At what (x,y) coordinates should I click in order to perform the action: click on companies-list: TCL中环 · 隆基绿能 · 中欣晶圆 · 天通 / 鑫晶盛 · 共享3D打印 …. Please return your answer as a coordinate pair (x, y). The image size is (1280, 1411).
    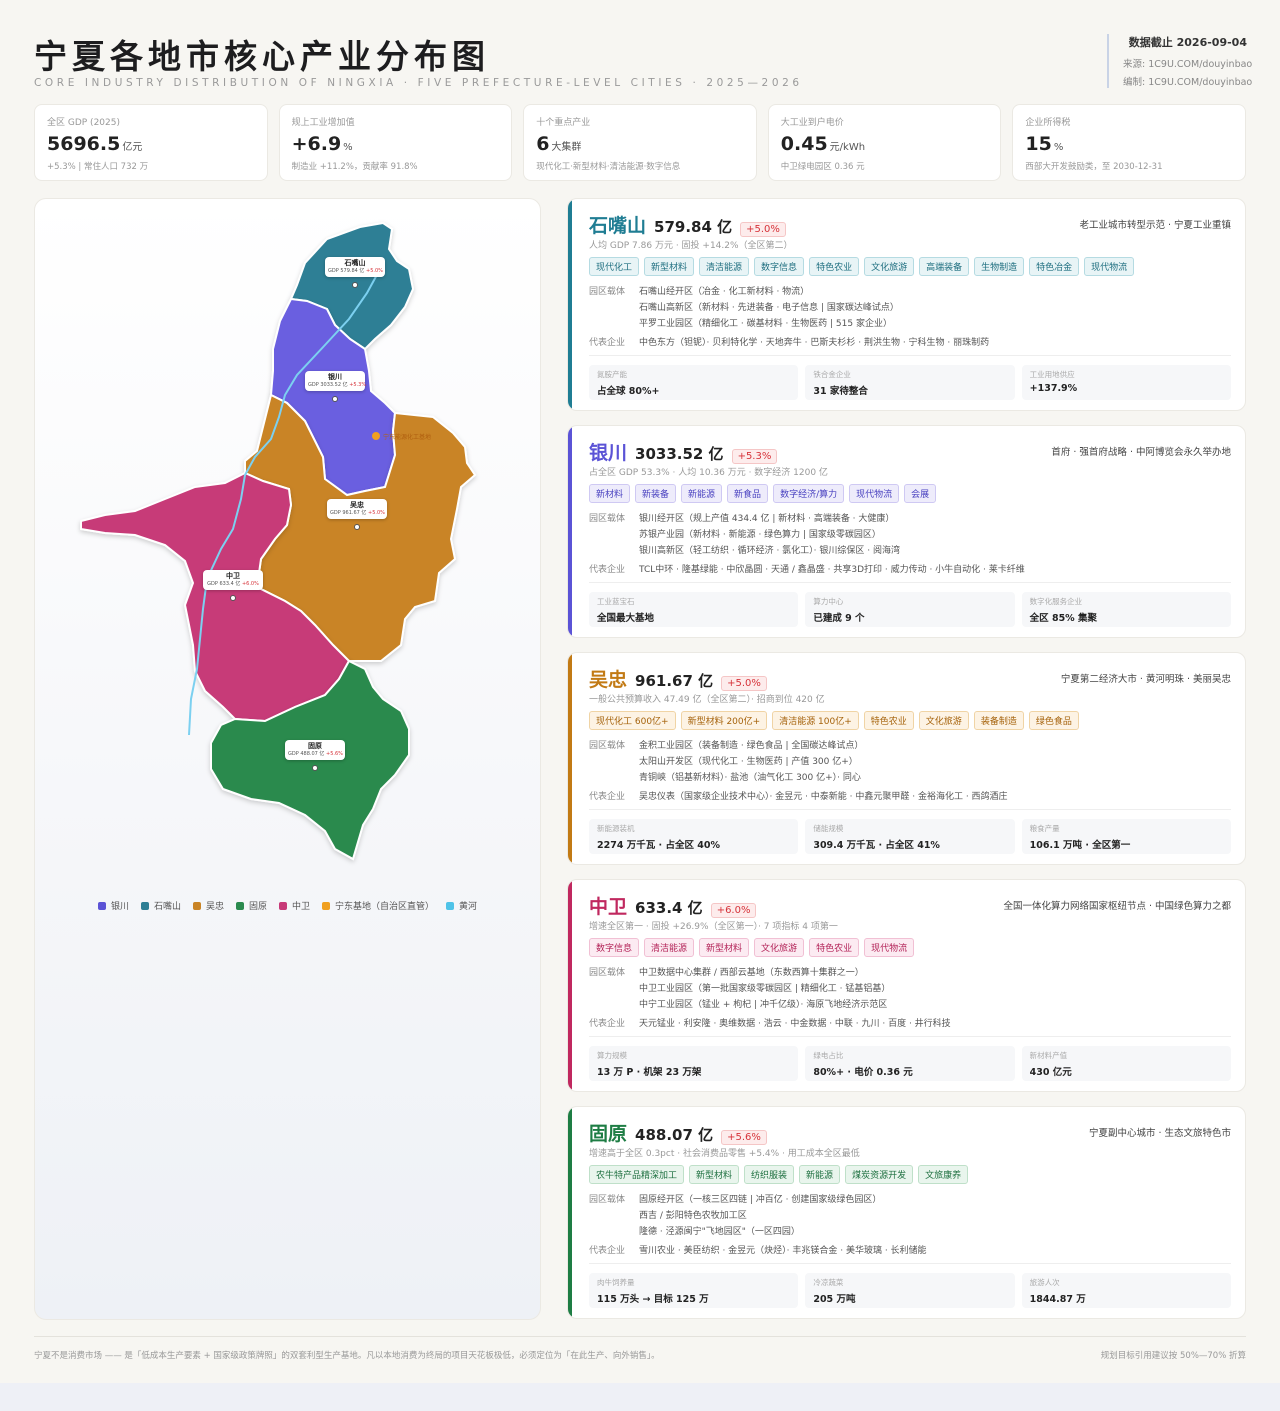
    Looking at the image, I should click on (832, 570).